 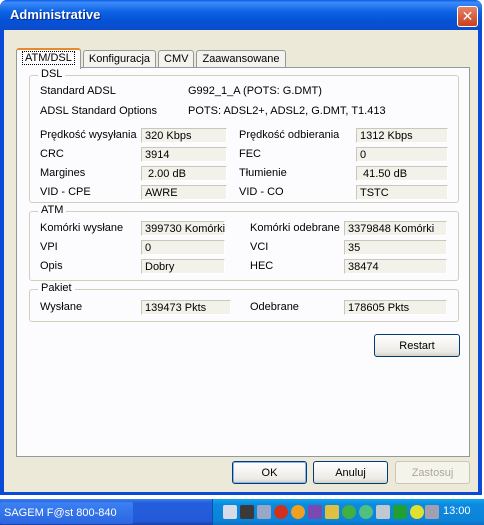 I want to click on shield-icon, so click(x=281, y=512).